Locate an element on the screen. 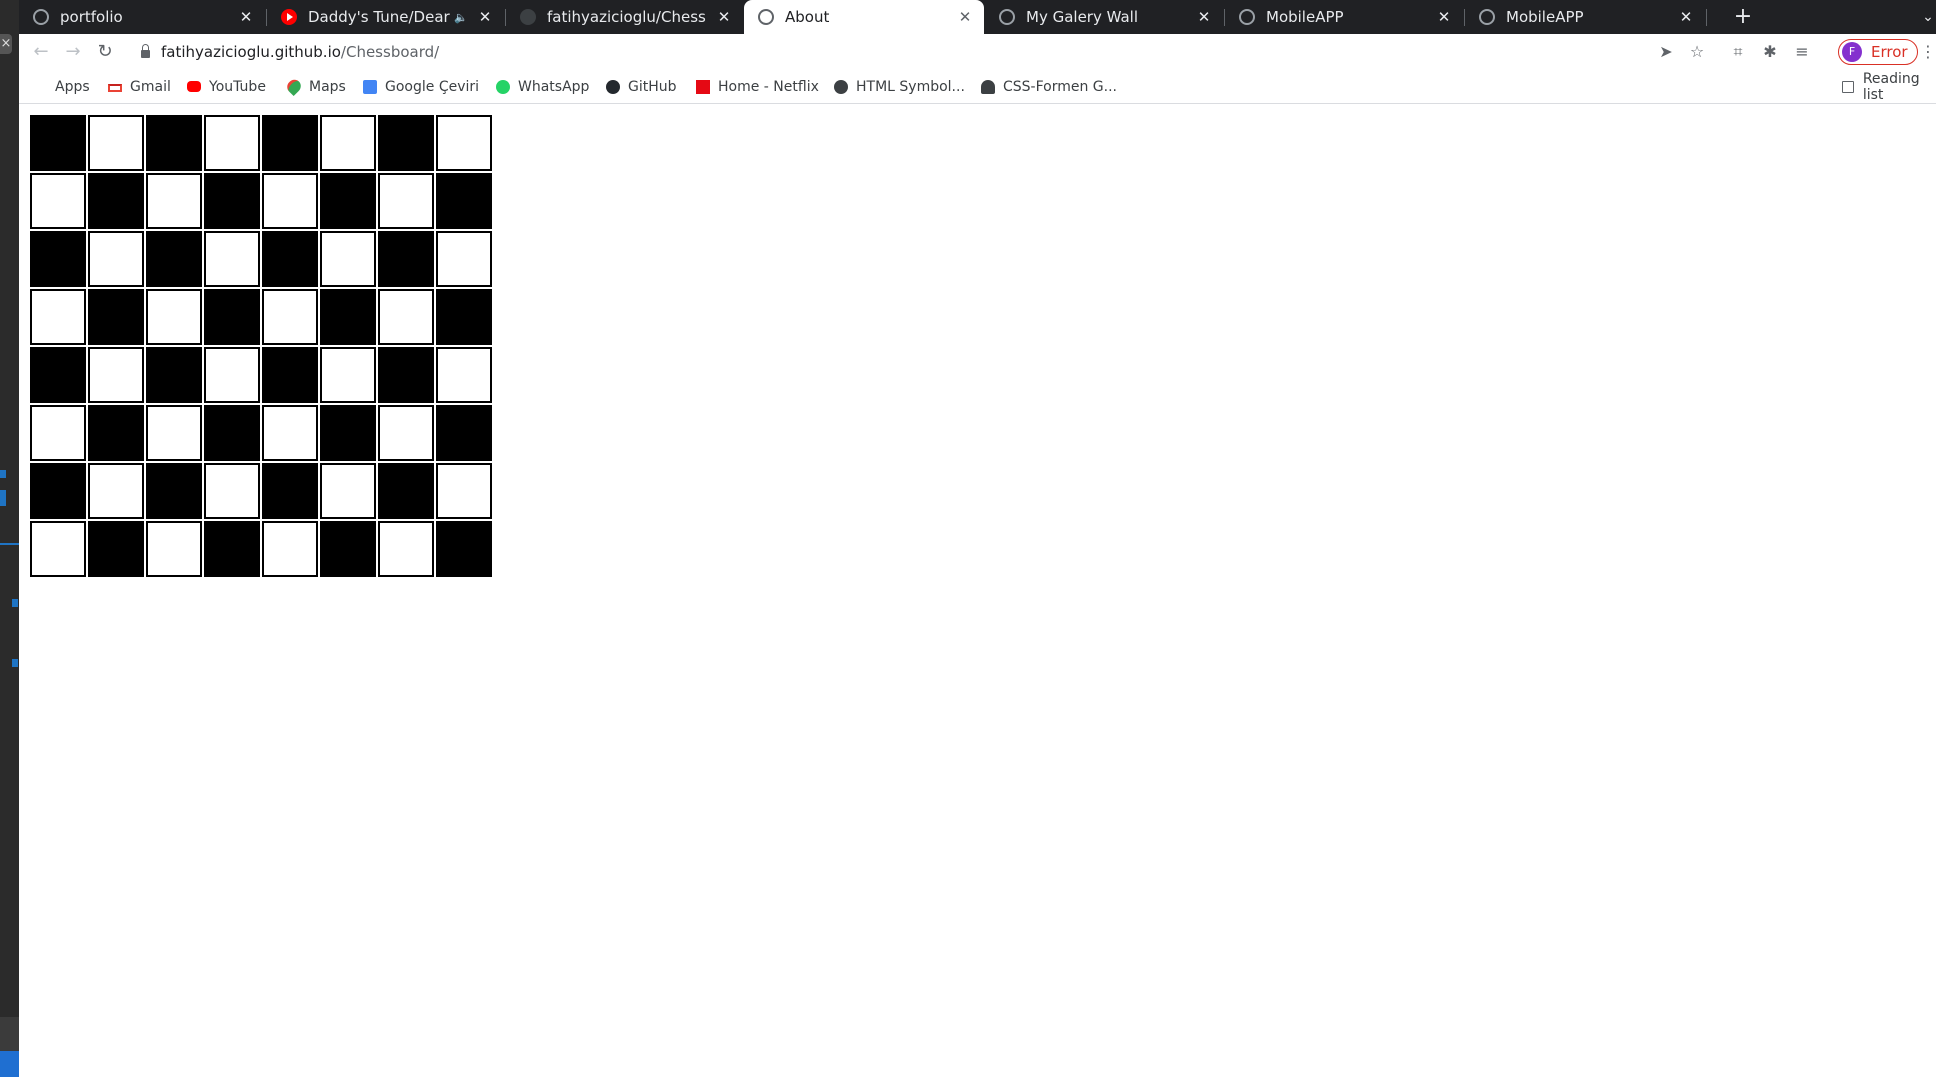  bookmark-youtube: YouTube is located at coordinates (226, 86).